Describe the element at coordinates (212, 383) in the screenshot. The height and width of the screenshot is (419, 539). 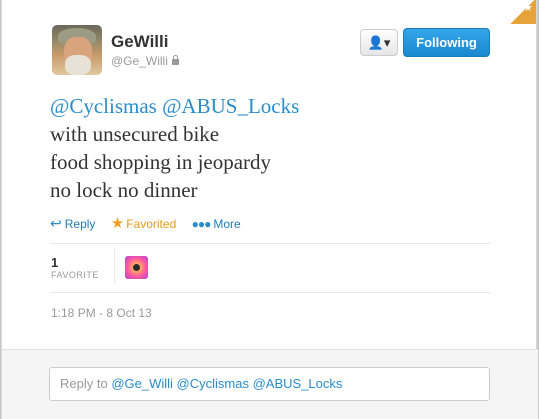
I see `reply-mention: @Cyclismas` at that location.